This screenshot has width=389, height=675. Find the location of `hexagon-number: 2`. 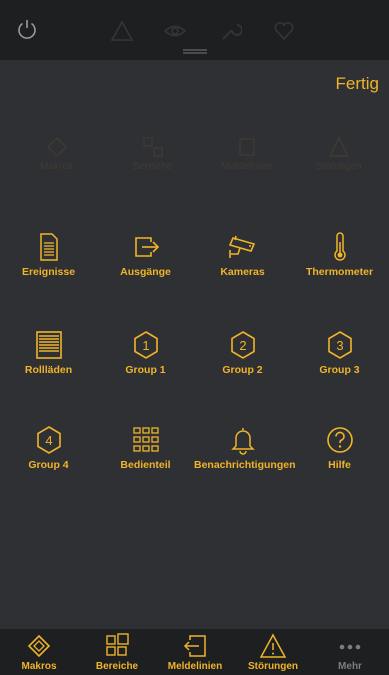

hexagon-number: 2 is located at coordinates (242, 345).